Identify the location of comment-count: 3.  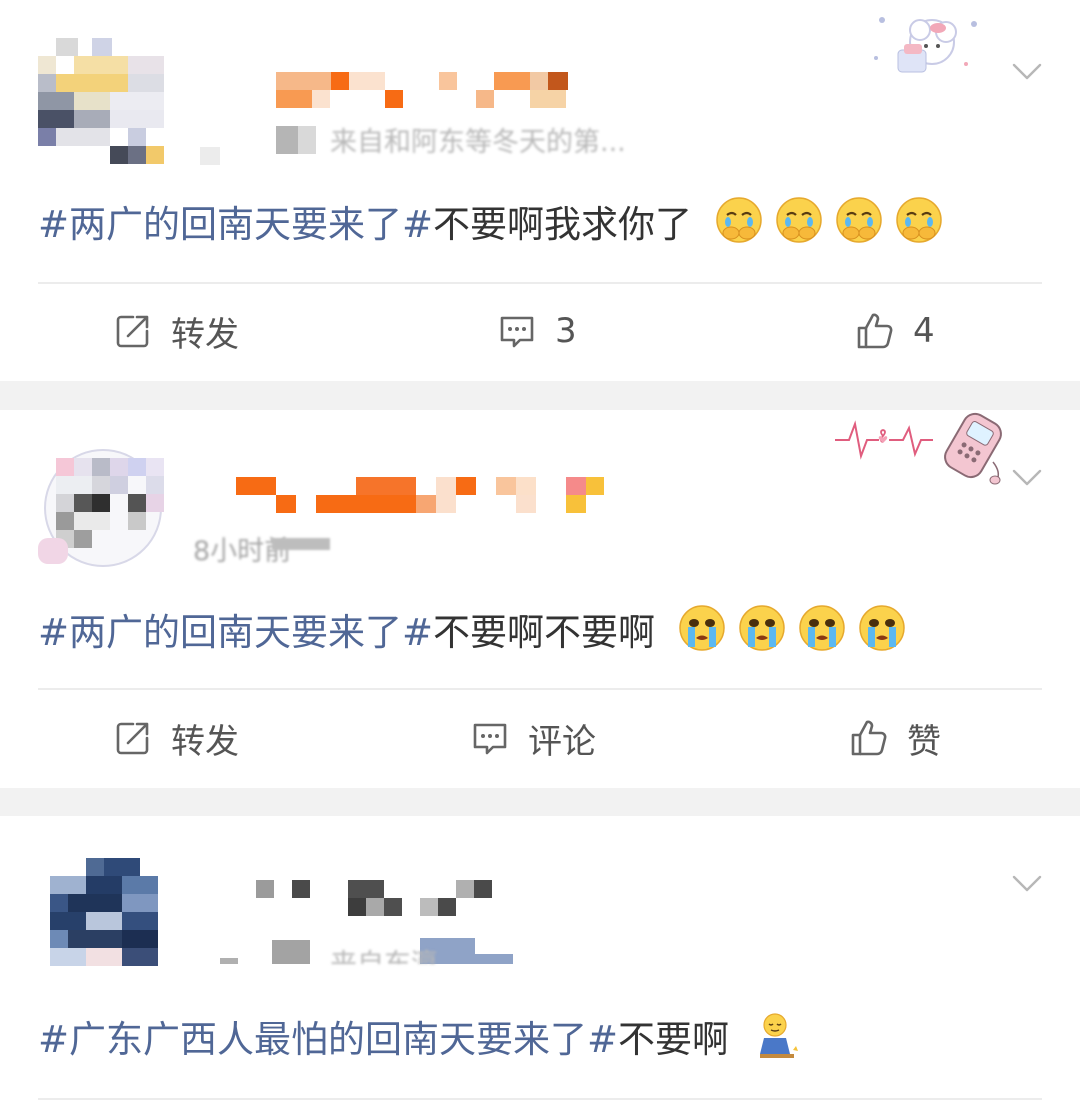
(566, 331).